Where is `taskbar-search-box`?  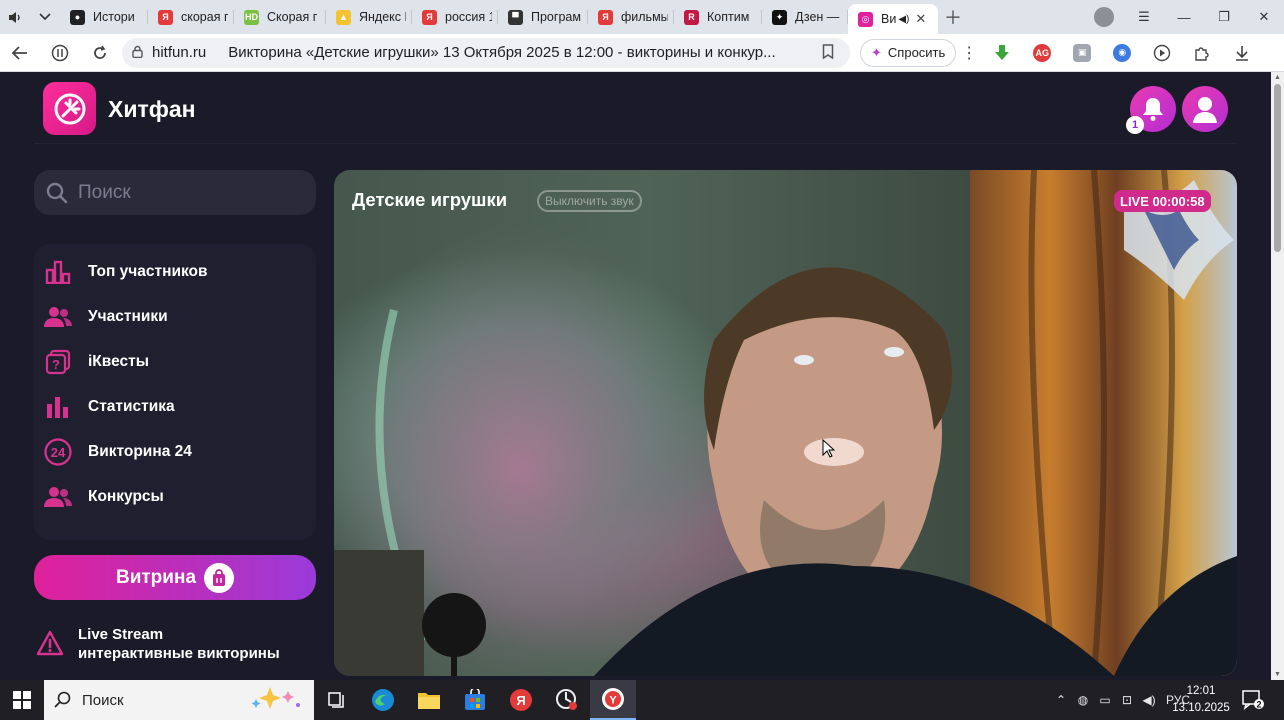 taskbar-search-box is located at coordinates (179, 700).